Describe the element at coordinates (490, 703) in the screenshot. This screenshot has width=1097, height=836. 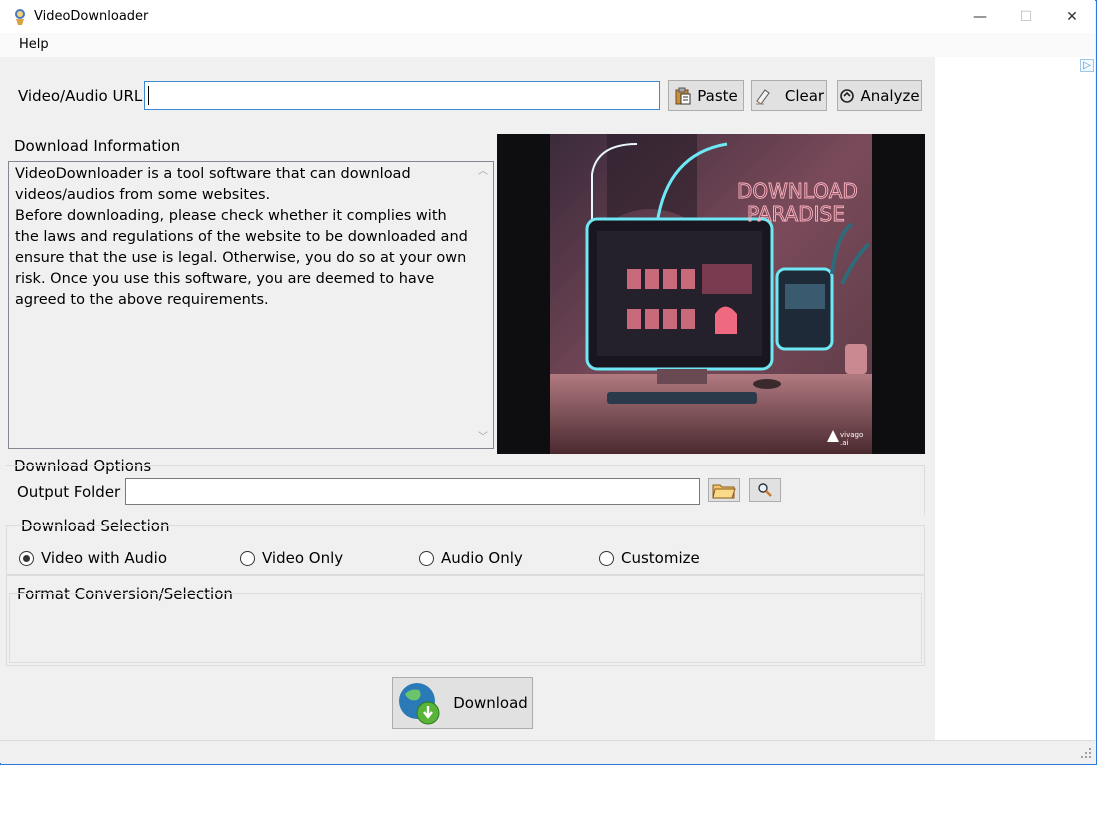
I see `download-label: Download` at that location.